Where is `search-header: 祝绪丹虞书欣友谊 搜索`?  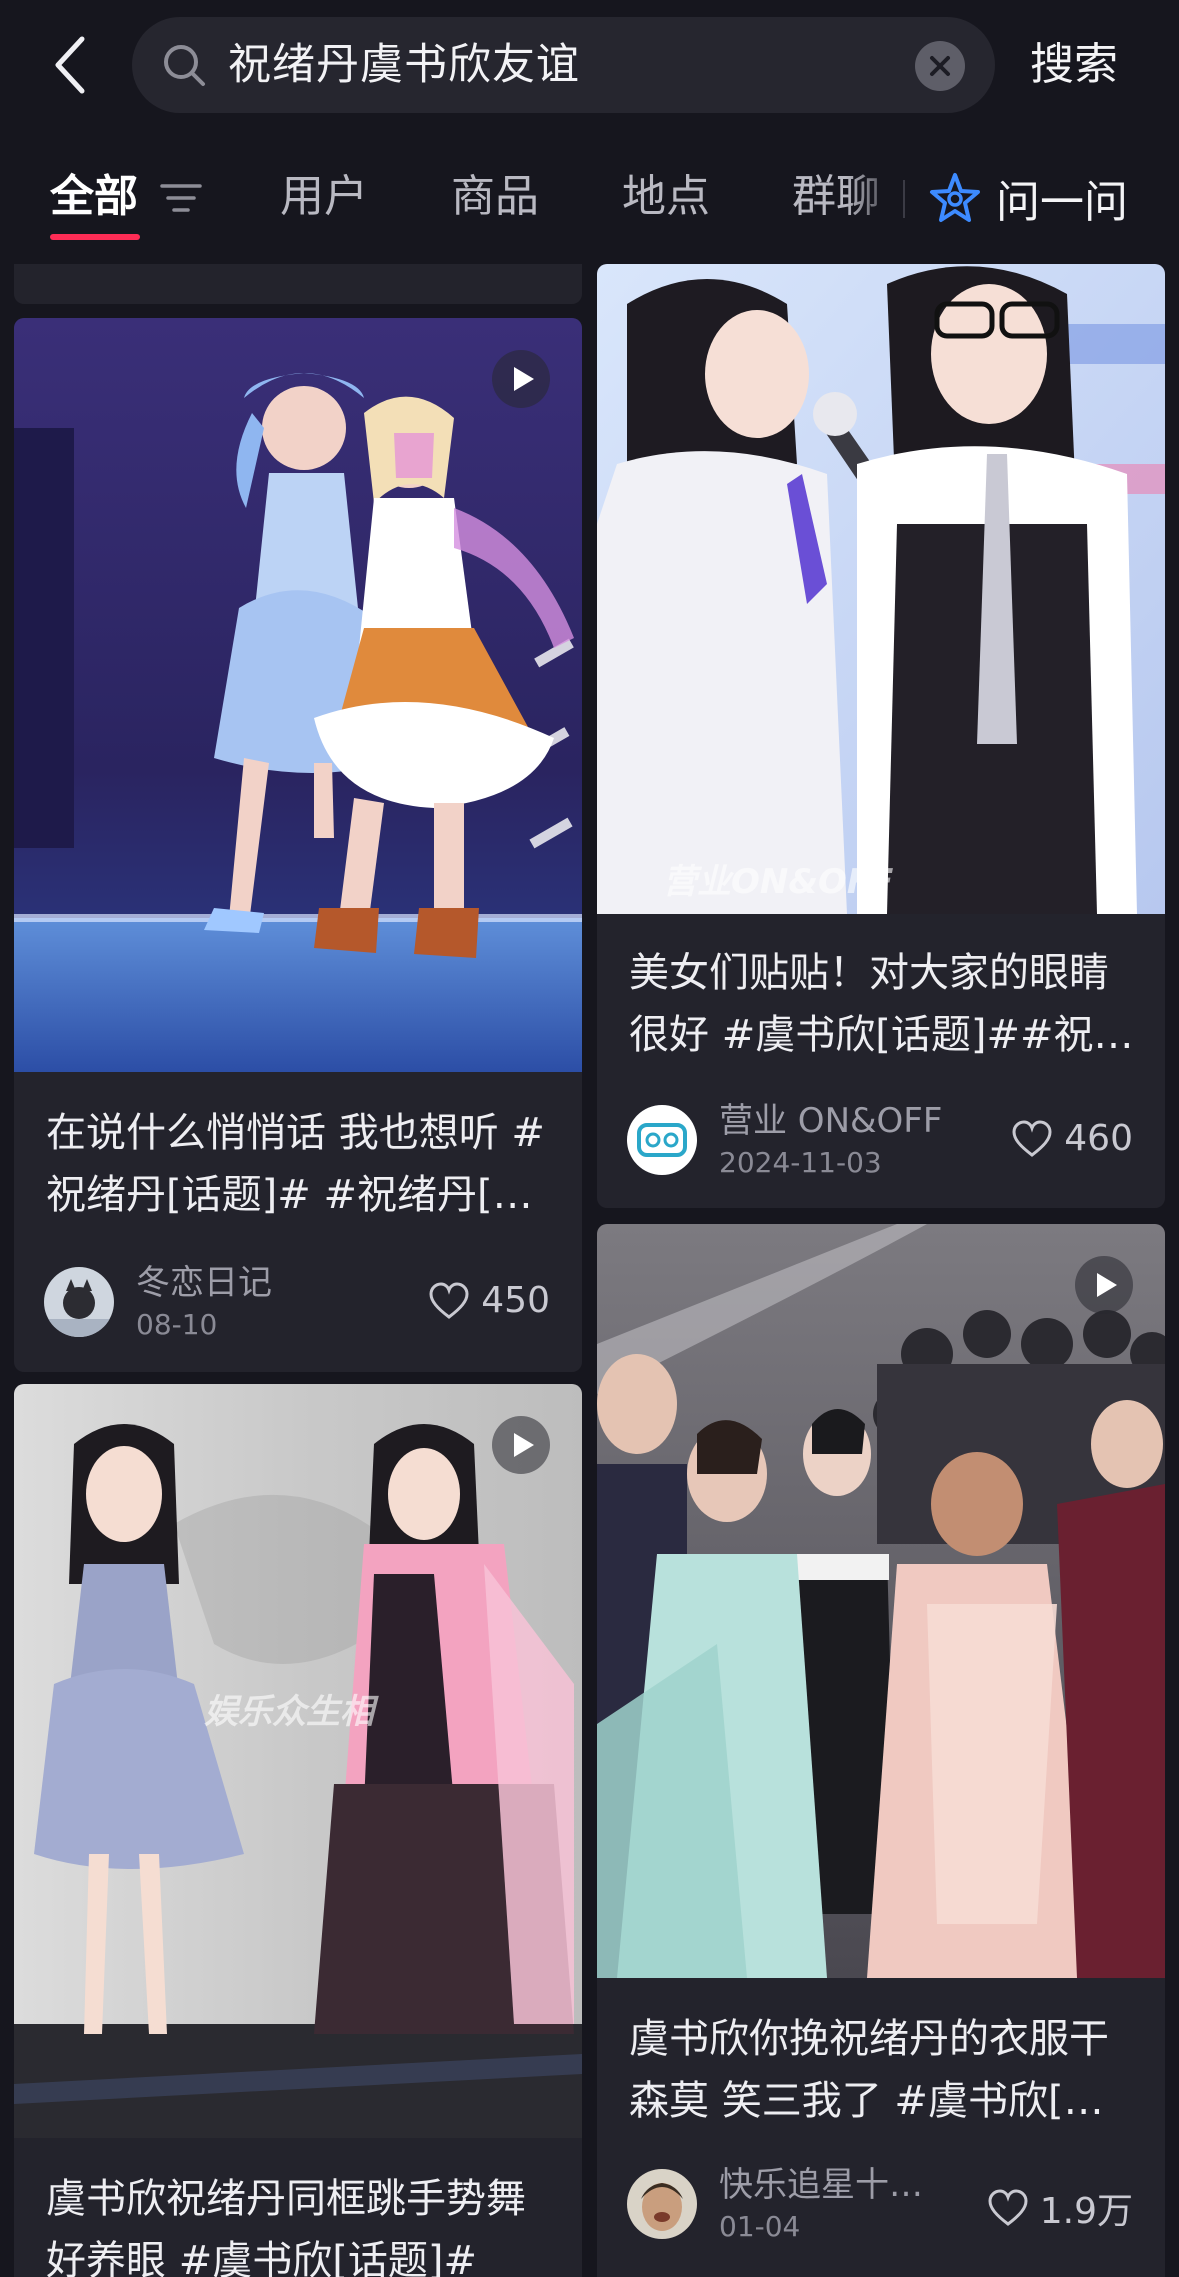 search-header: 祝绪丹虞书欣友谊 搜索 is located at coordinates (589, 66).